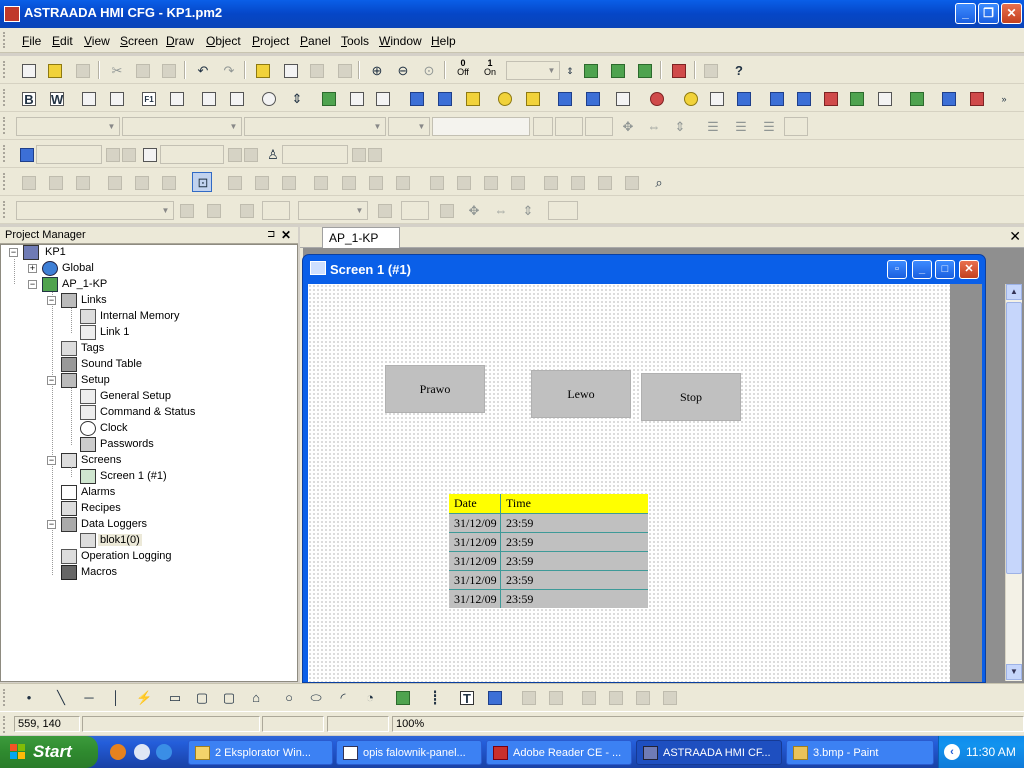 The image size is (1024, 768). I want to click on off-state-button: 0 Off, so click(463, 70).